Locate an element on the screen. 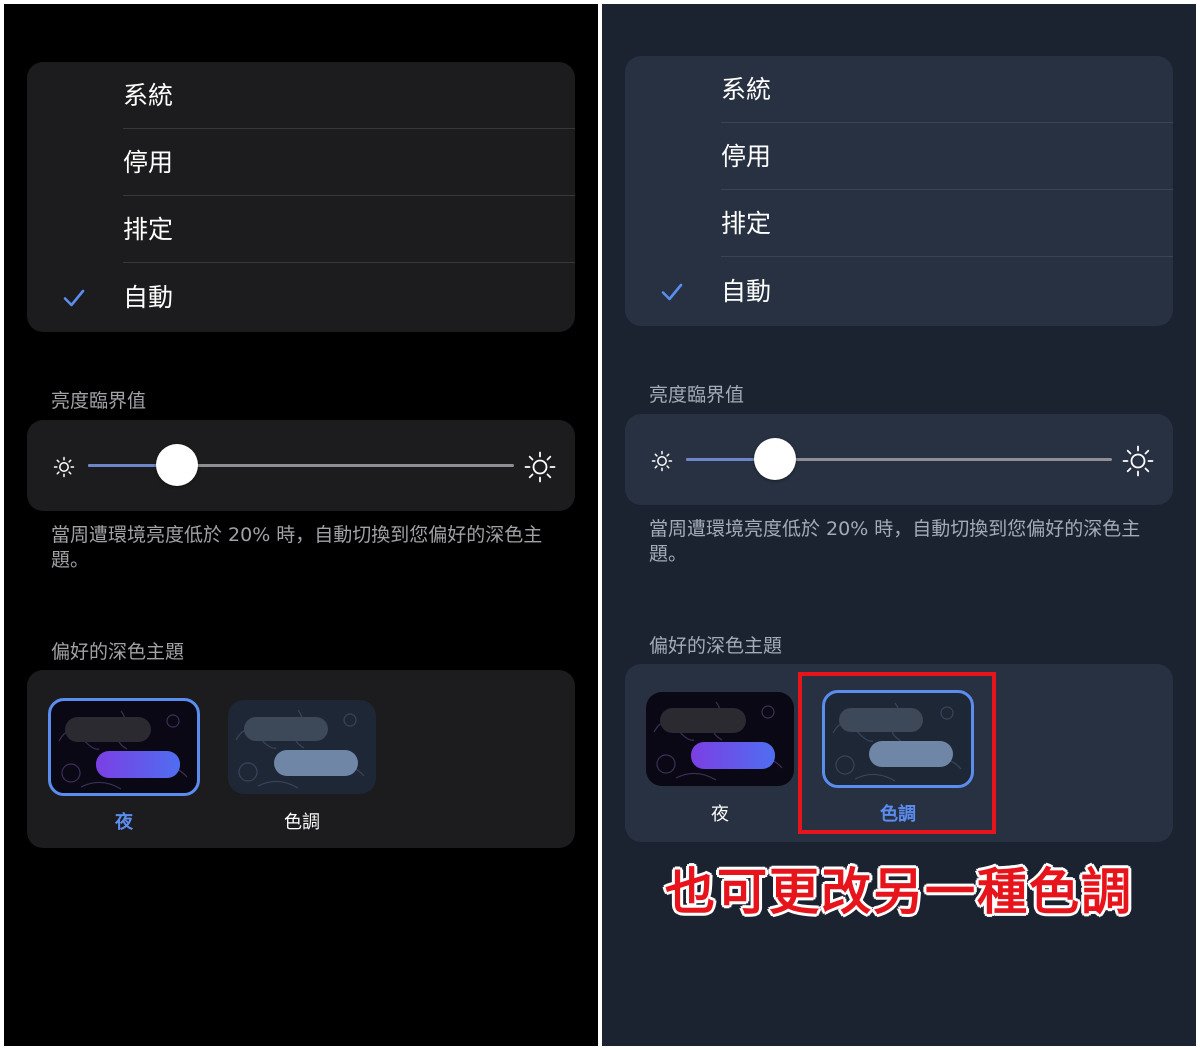 The image size is (1200, 1050). tint-theme-preview is located at coordinates (302, 747).